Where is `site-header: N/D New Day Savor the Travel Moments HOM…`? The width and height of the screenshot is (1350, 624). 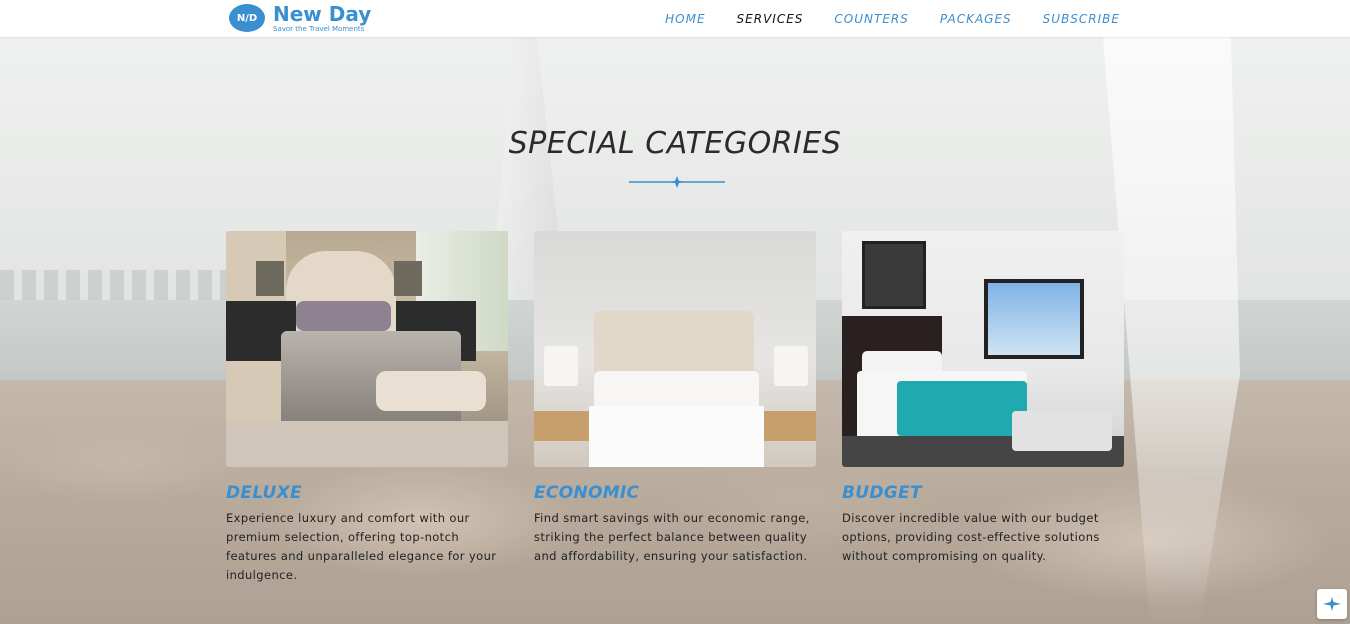 site-header: N/D New Day Savor the Travel Moments HOM… is located at coordinates (675, 18).